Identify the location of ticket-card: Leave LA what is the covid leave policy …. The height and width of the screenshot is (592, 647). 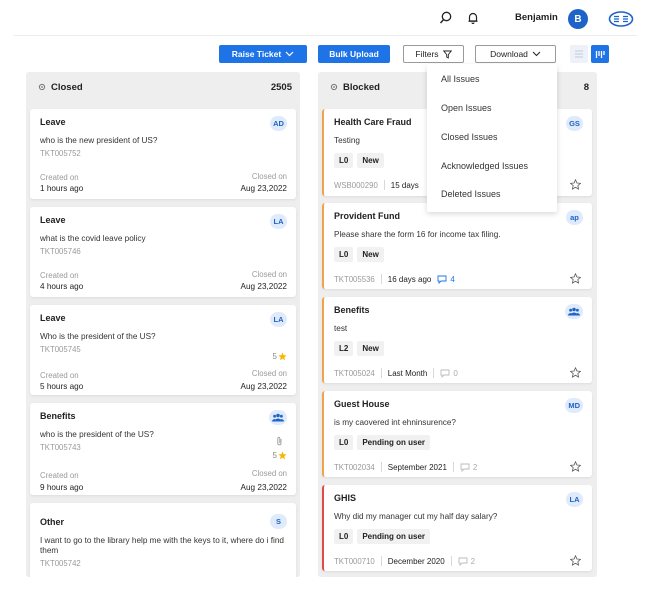
(163, 252).